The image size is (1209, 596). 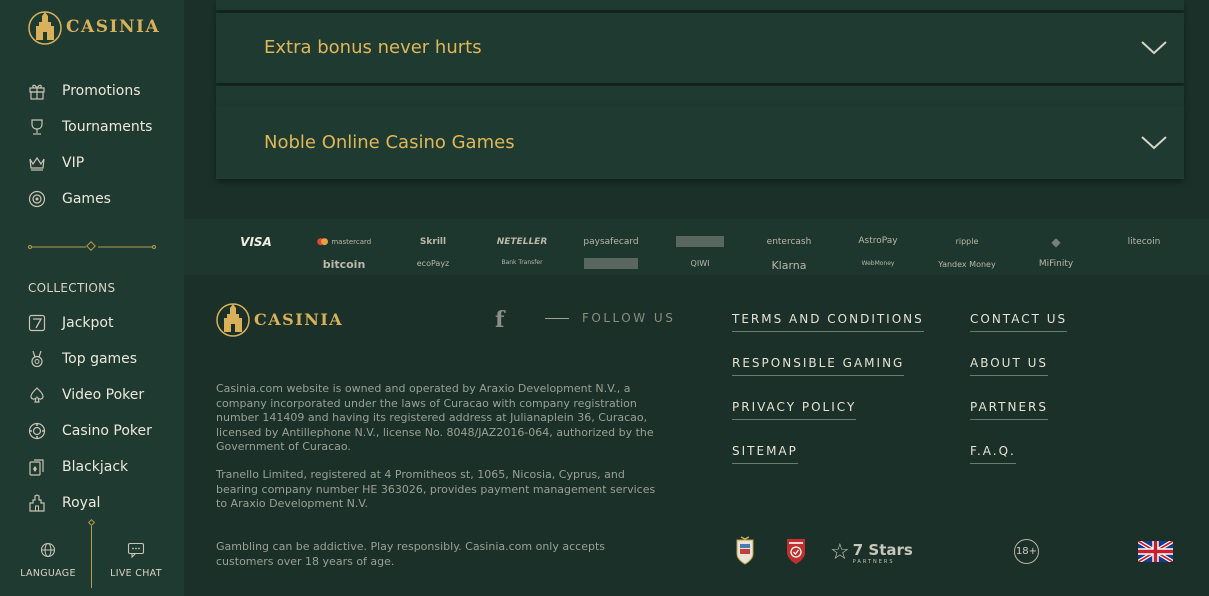 What do you see at coordinates (48, 573) in the screenshot?
I see `language-label: LANGUAGE` at bounding box center [48, 573].